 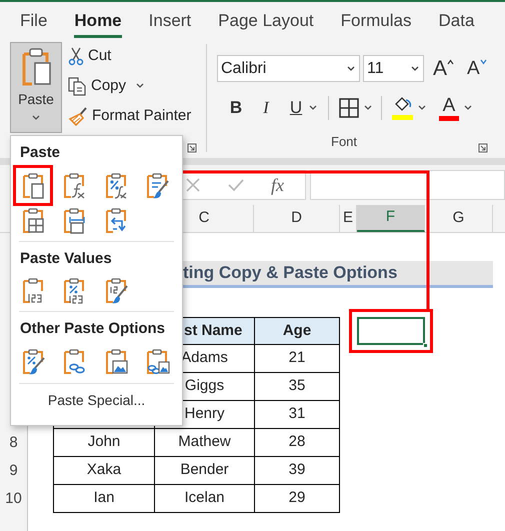 What do you see at coordinates (13, 499) in the screenshot?
I see `row-header: 10` at bounding box center [13, 499].